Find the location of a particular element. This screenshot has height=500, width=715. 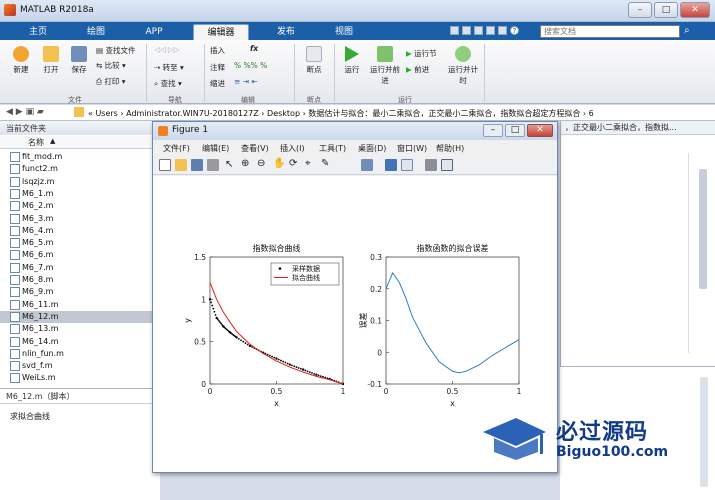

file-item: M6_6.m is located at coordinates (80, 255).